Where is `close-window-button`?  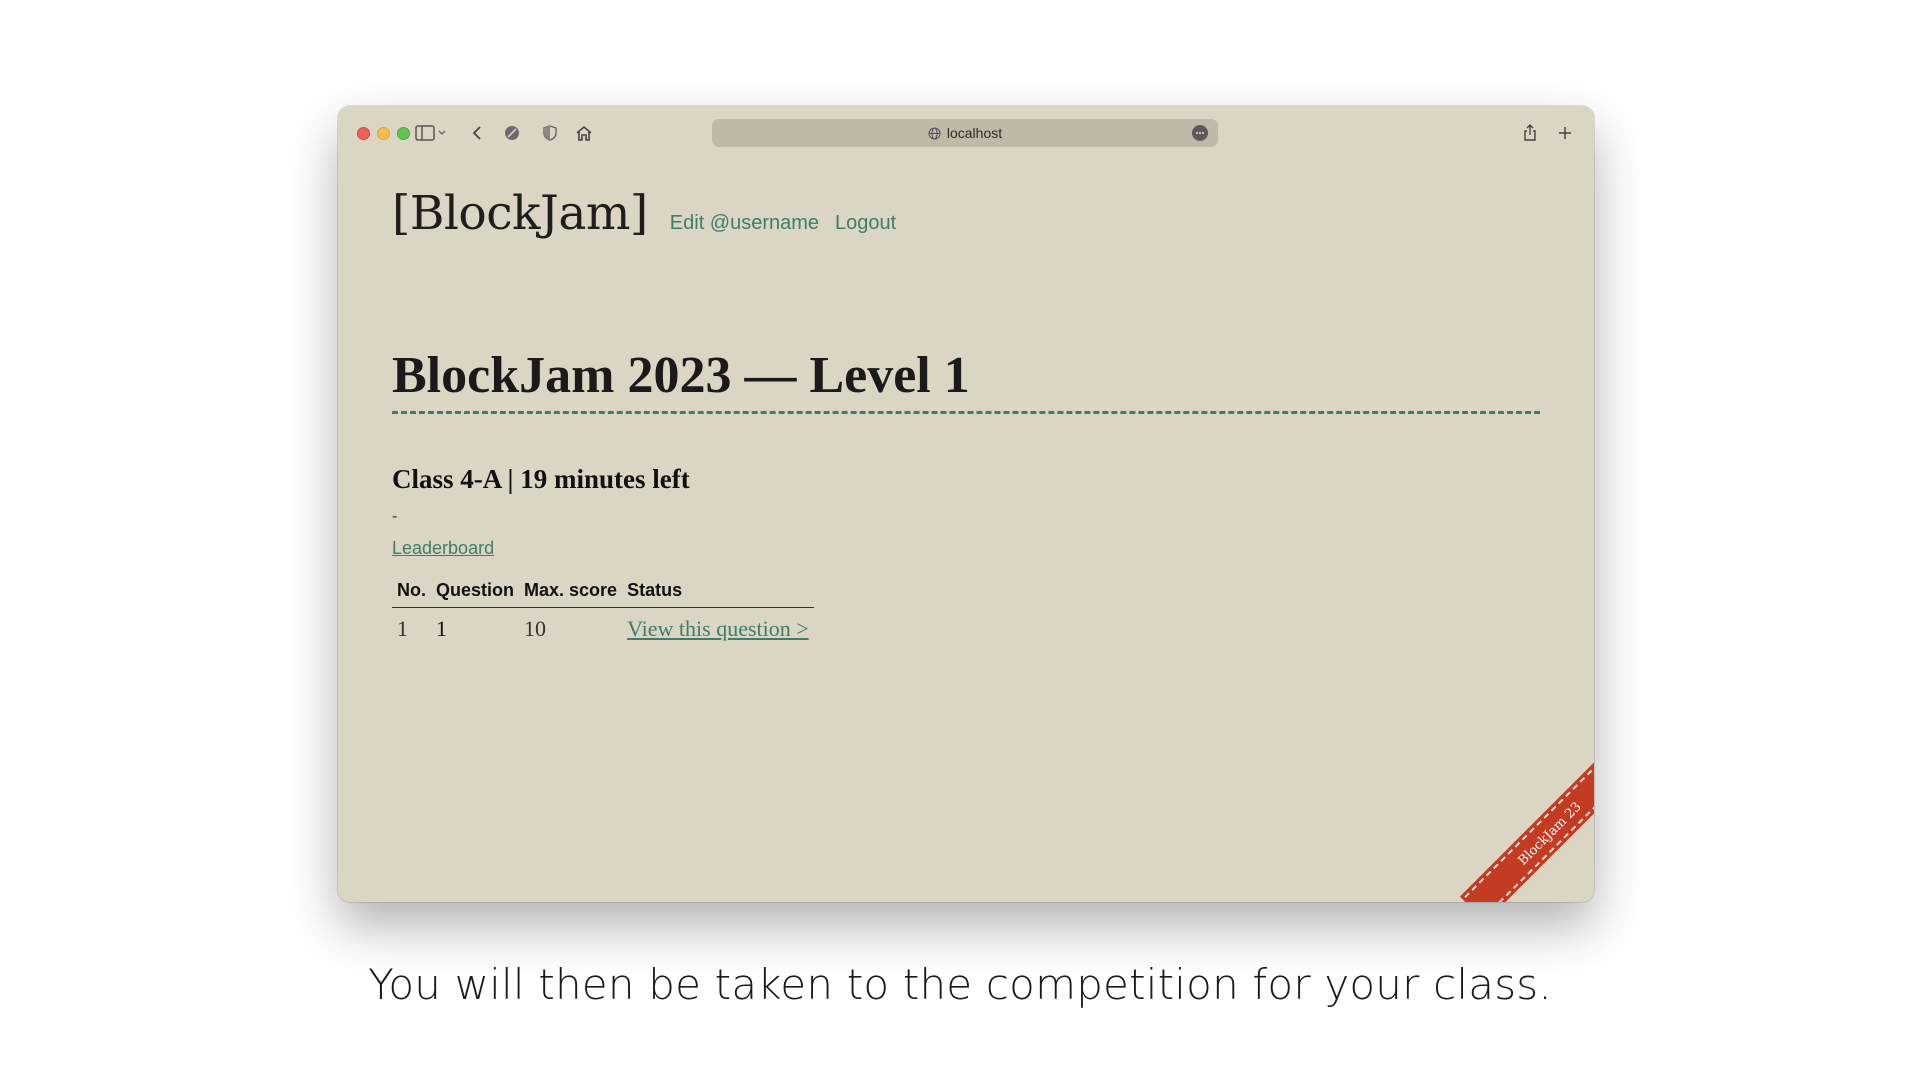
close-window-button is located at coordinates (363, 133).